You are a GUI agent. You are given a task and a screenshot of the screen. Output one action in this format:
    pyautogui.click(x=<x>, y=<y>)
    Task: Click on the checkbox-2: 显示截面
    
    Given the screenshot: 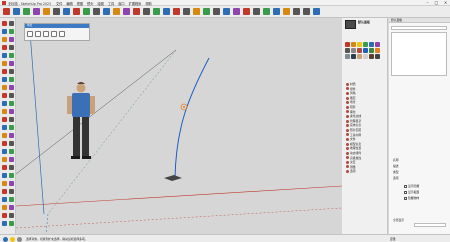 What is the action you would take?
    pyautogui.click(x=411, y=192)
    